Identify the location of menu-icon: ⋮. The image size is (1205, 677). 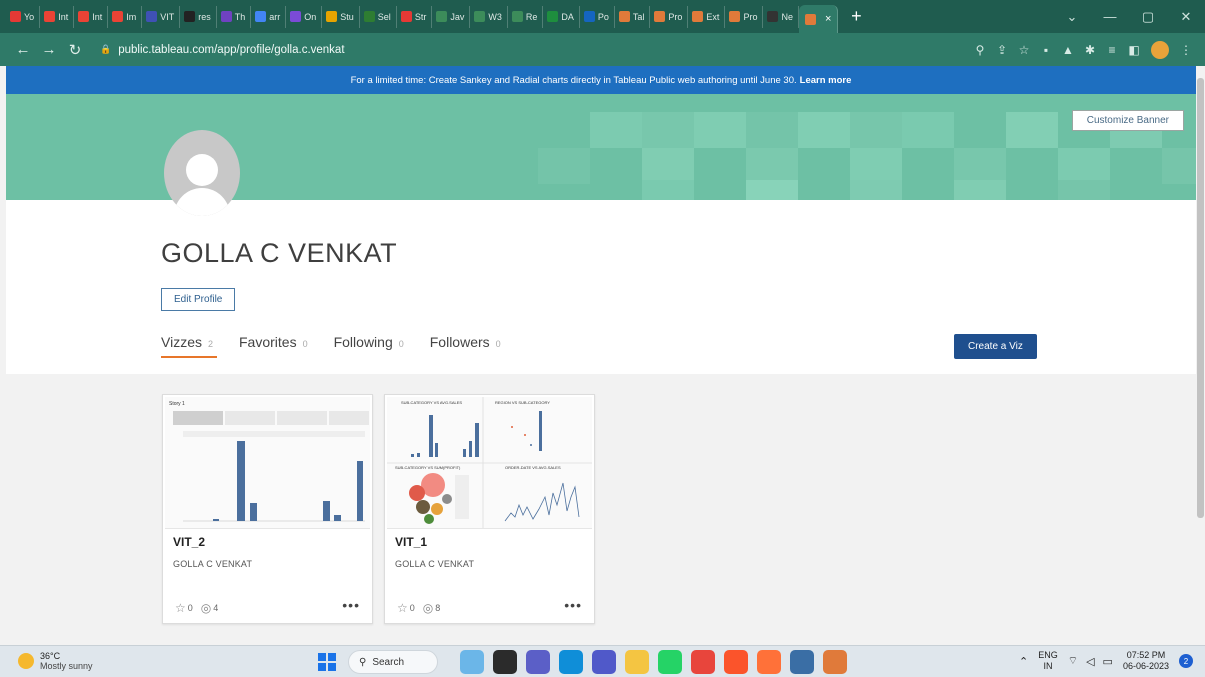
(1186, 50).